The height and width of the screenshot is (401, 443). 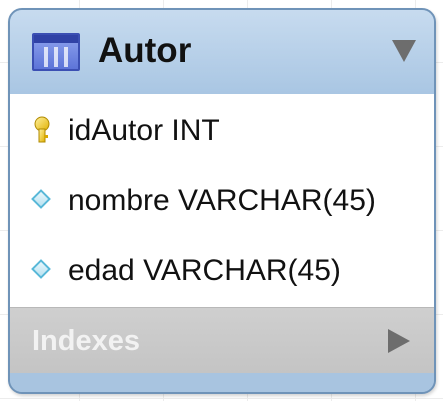 What do you see at coordinates (145, 50) in the screenshot?
I see `table-title: Autor` at bounding box center [145, 50].